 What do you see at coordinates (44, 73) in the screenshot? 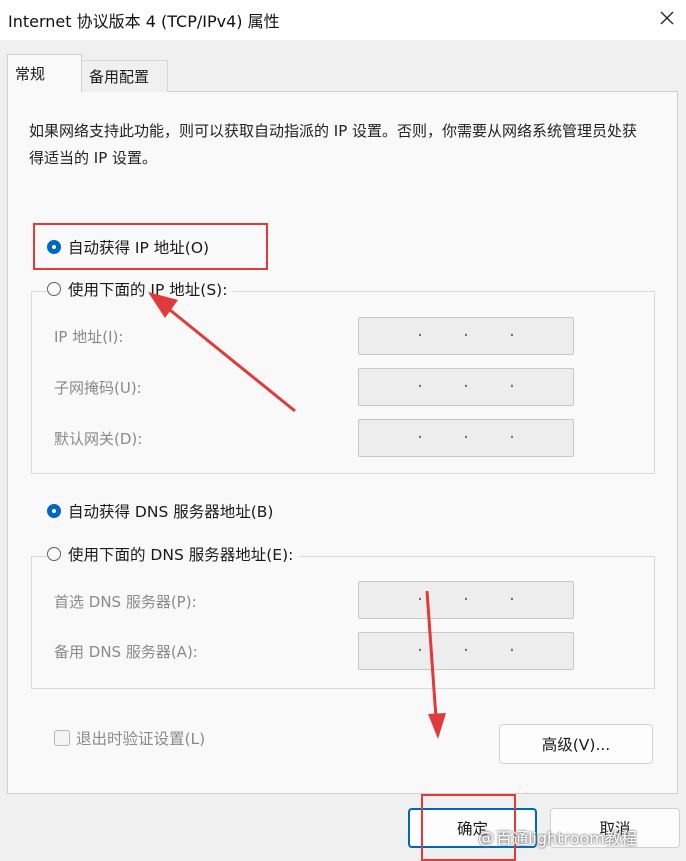
I see `tab-general: 常规` at bounding box center [44, 73].